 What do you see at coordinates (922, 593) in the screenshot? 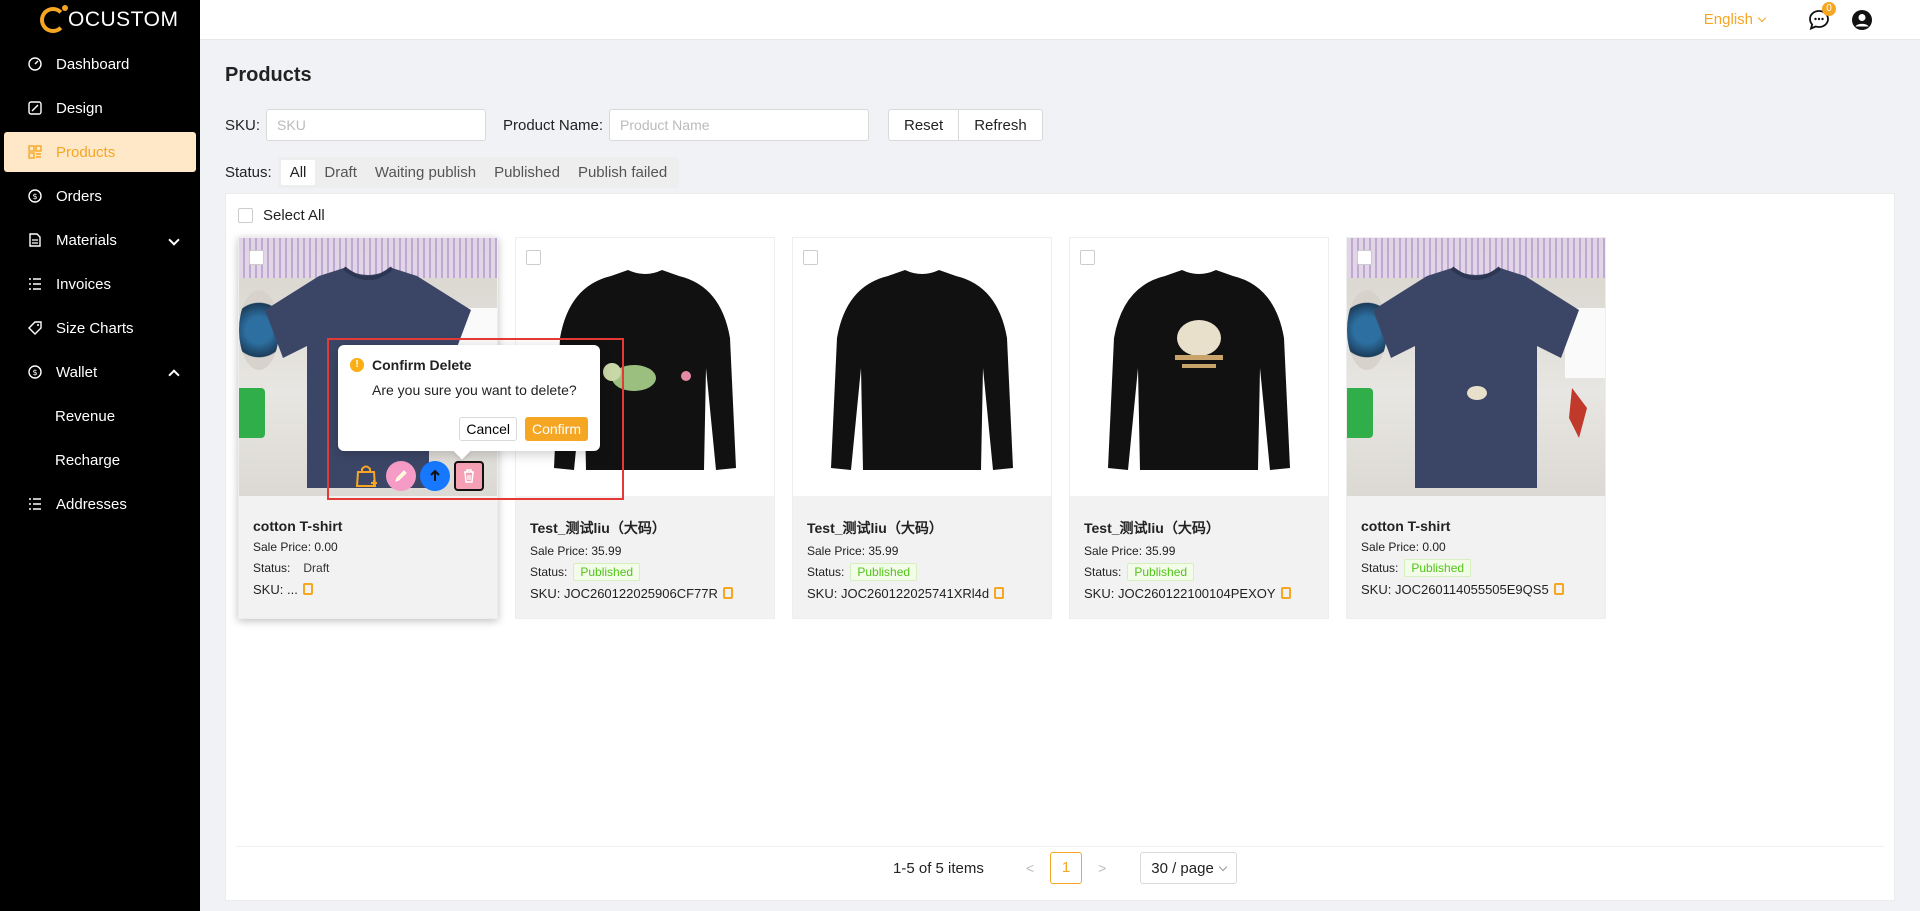
I see `product-sku: SKU: JOC260122025741XRl4d` at bounding box center [922, 593].